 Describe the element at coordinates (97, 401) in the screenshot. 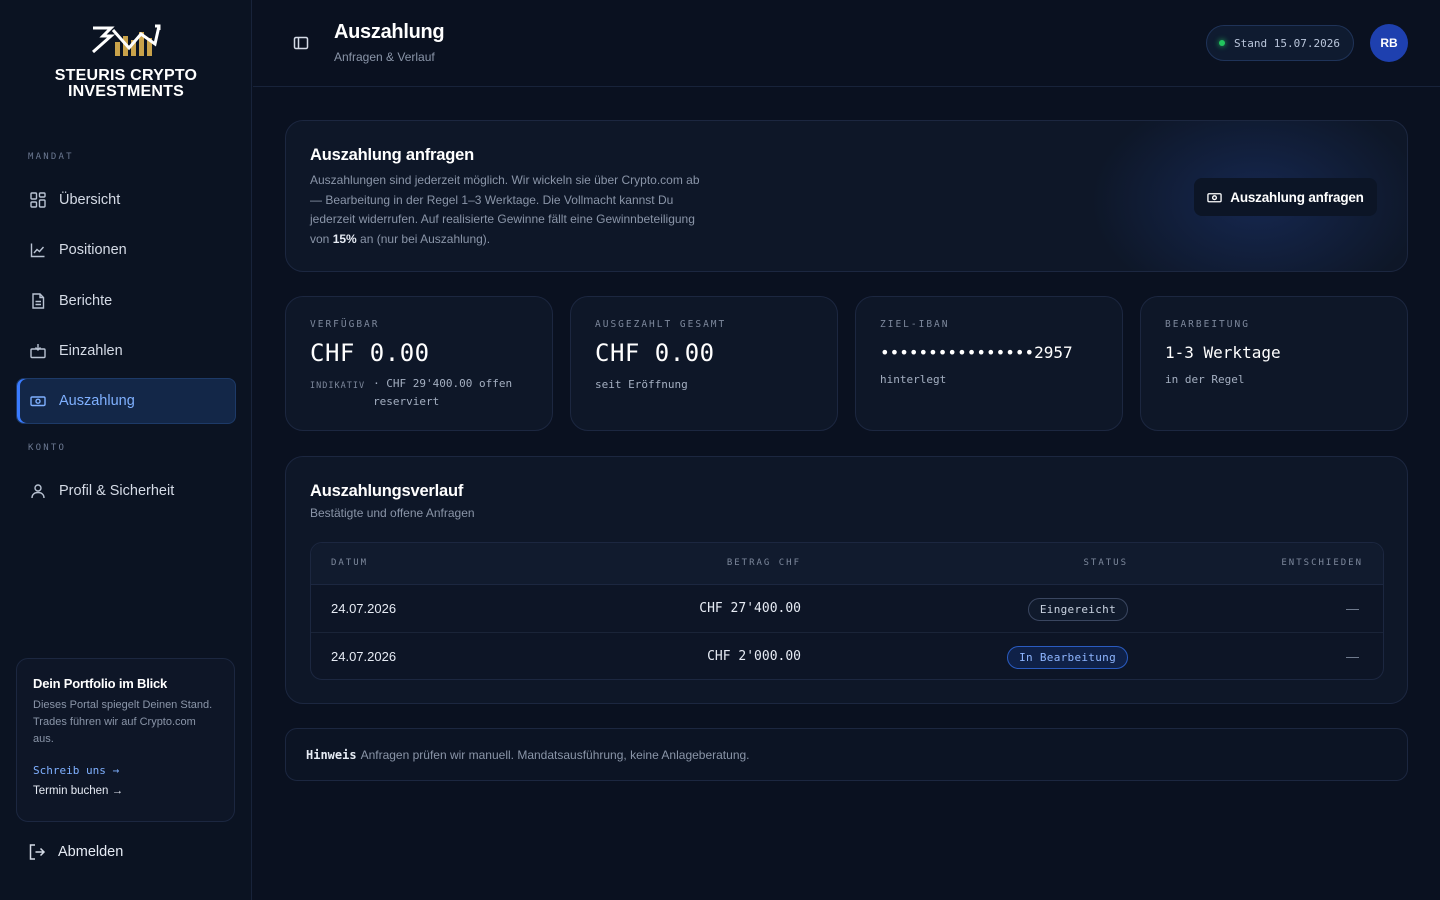

I see `sidebar-item-label: Auszahlung` at that location.